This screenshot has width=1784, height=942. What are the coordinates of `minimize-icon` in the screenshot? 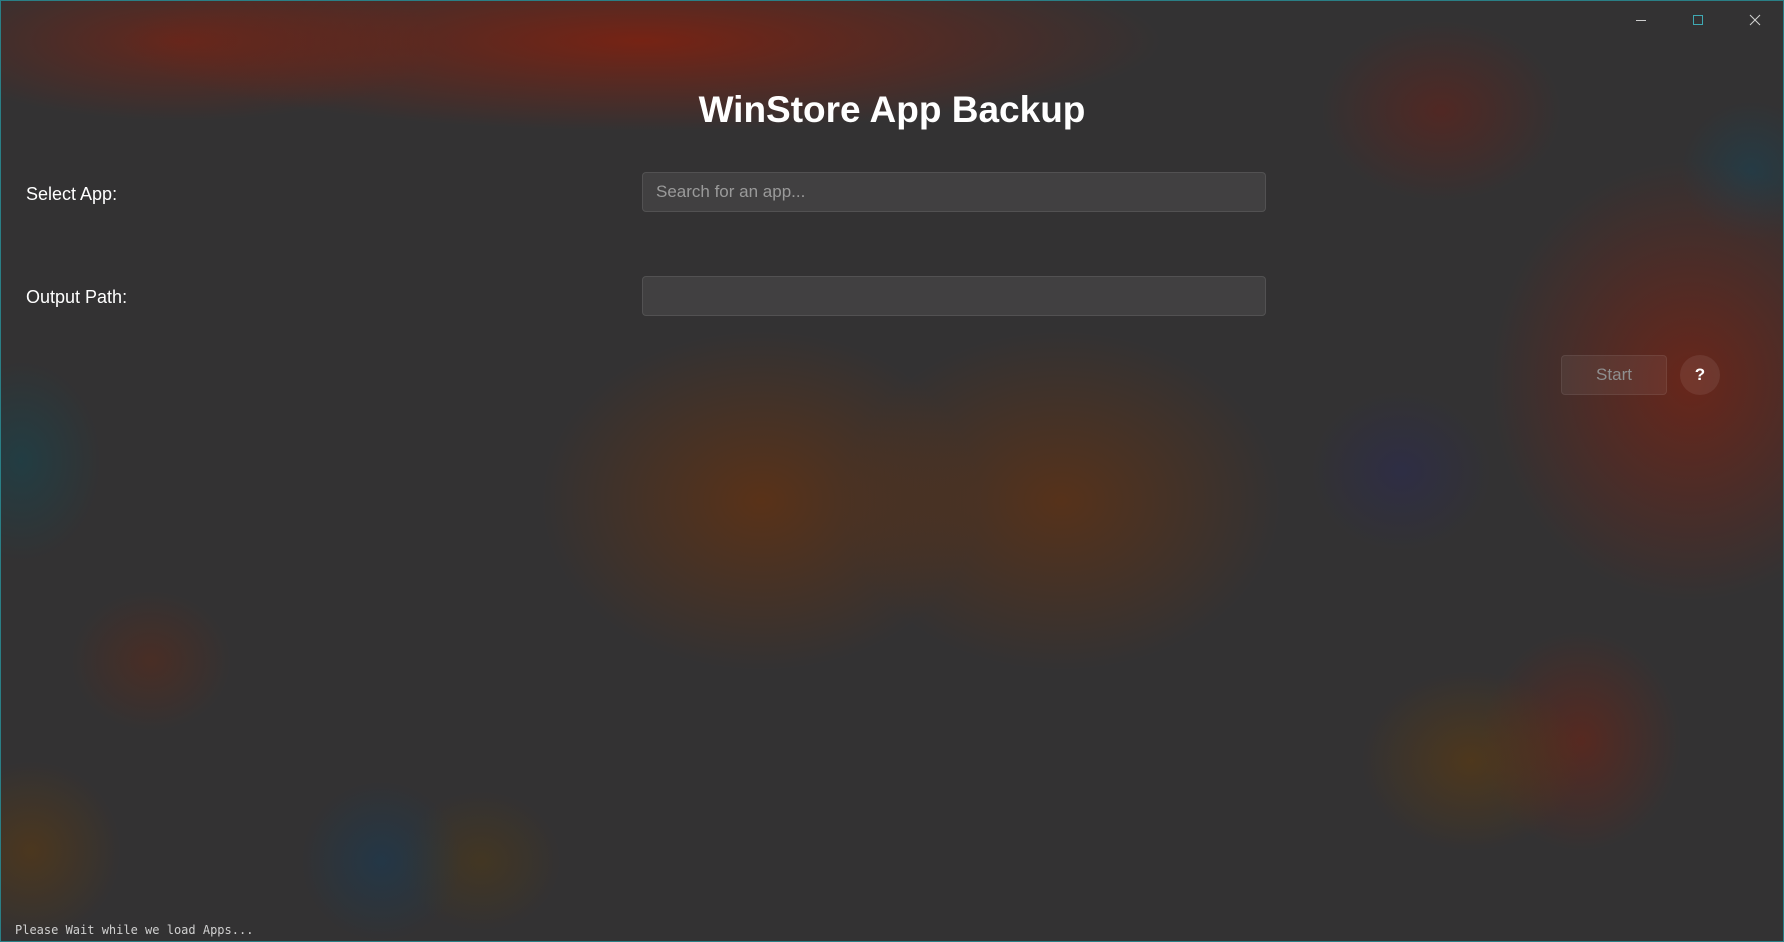 It's located at (1641, 20).